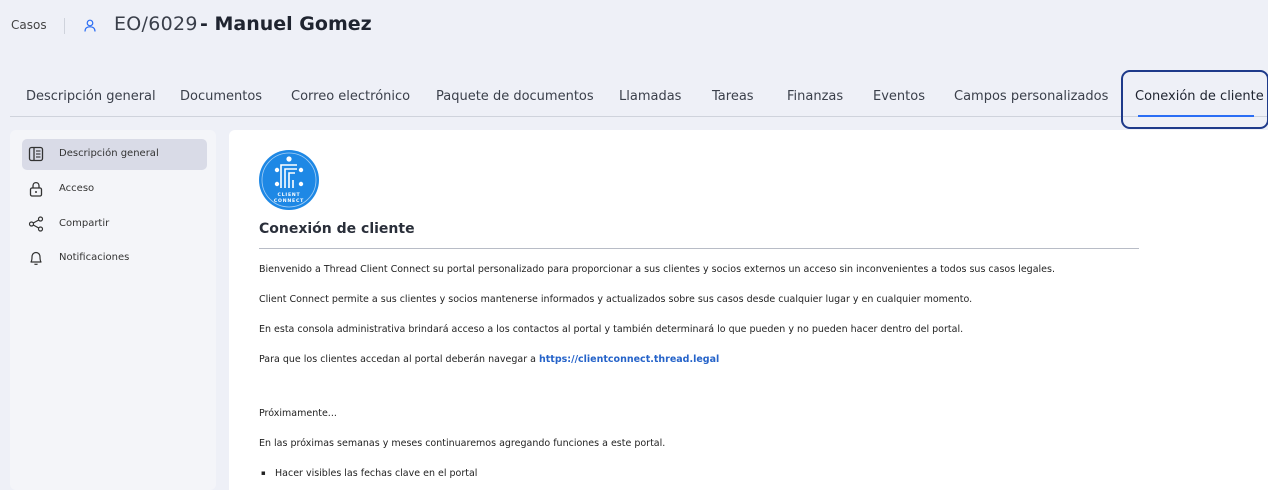 This screenshot has height=490, width=1268. Describe the element at coordinates (650, 96) in the screenshot. I see `tab-llamadas: Llamadas` at that location.